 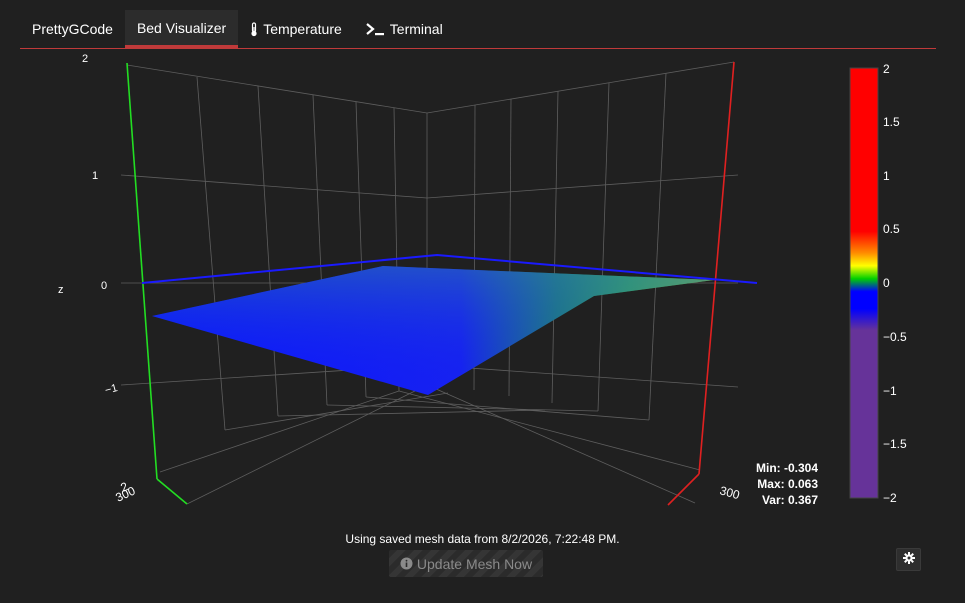 I want to click on colorbar-gradient, so click(x=864, y=283).